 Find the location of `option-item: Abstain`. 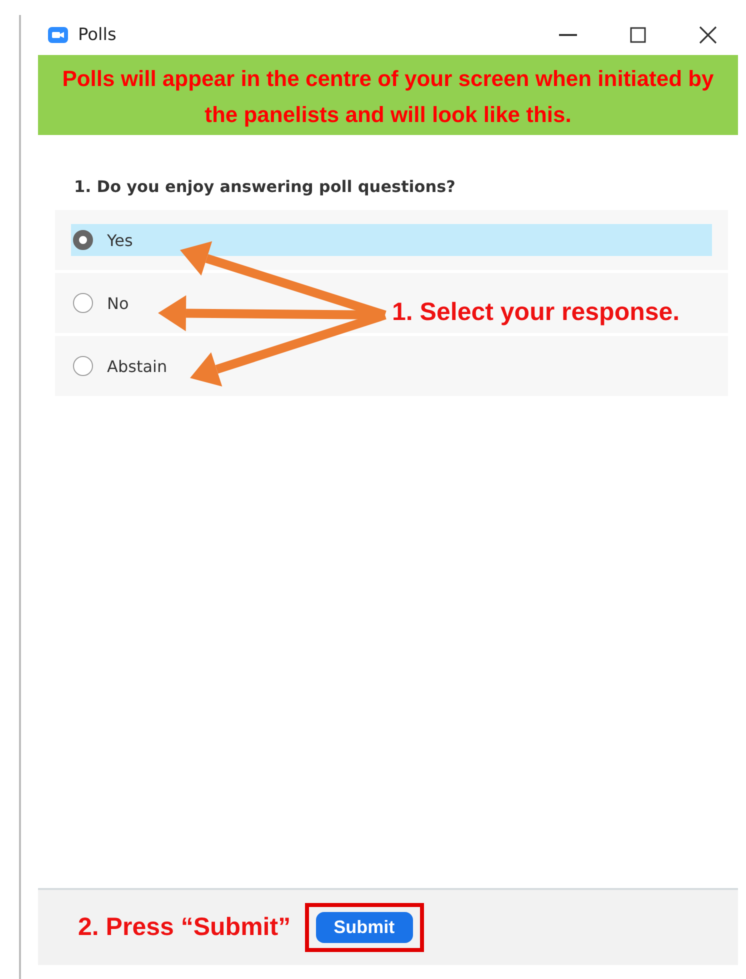

option-item: Abstain is located at coordinates (123, 366).